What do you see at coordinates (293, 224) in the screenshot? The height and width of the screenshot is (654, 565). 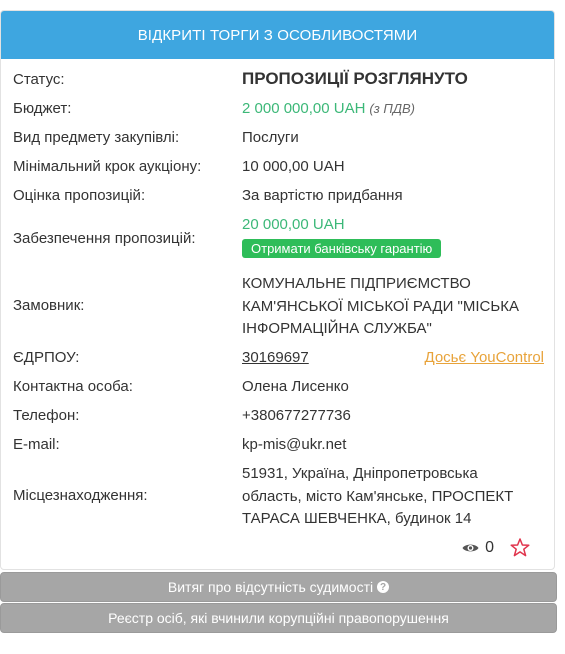 I see `security-value: 20 000,00 UAH` at bounding box center [293, 224].